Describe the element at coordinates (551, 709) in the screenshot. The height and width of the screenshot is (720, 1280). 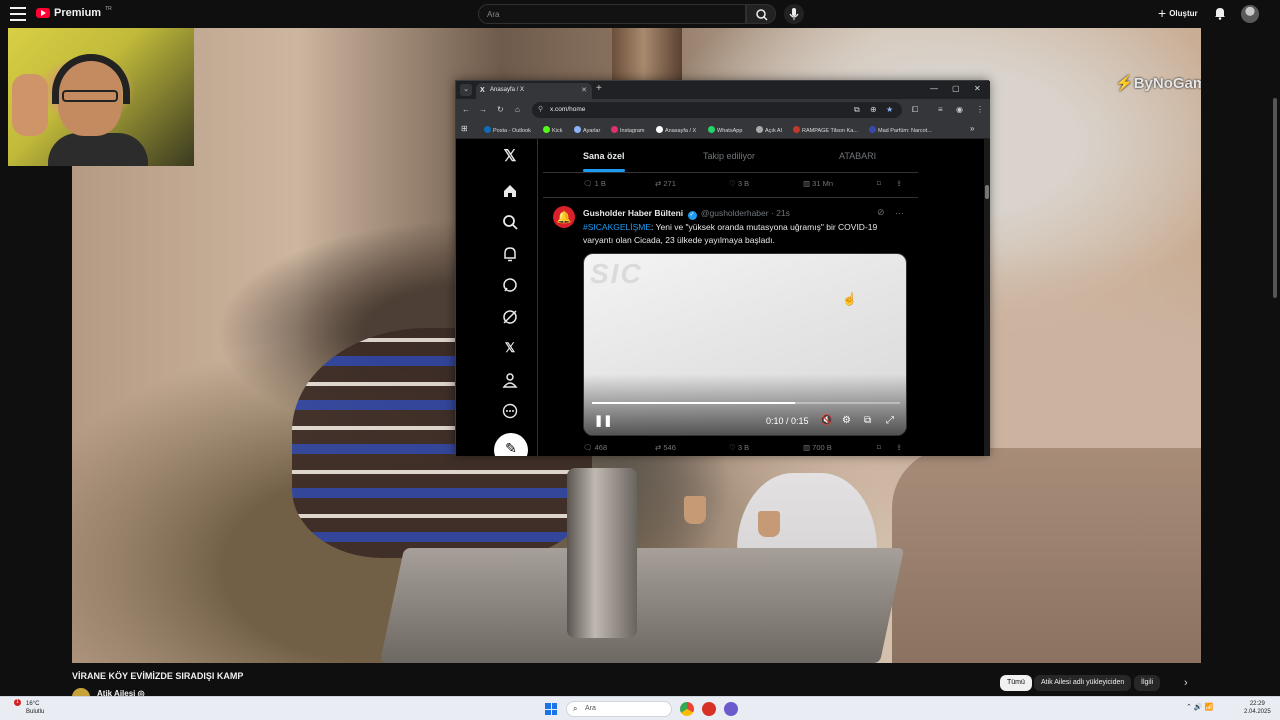
I see `start-button` at that location.